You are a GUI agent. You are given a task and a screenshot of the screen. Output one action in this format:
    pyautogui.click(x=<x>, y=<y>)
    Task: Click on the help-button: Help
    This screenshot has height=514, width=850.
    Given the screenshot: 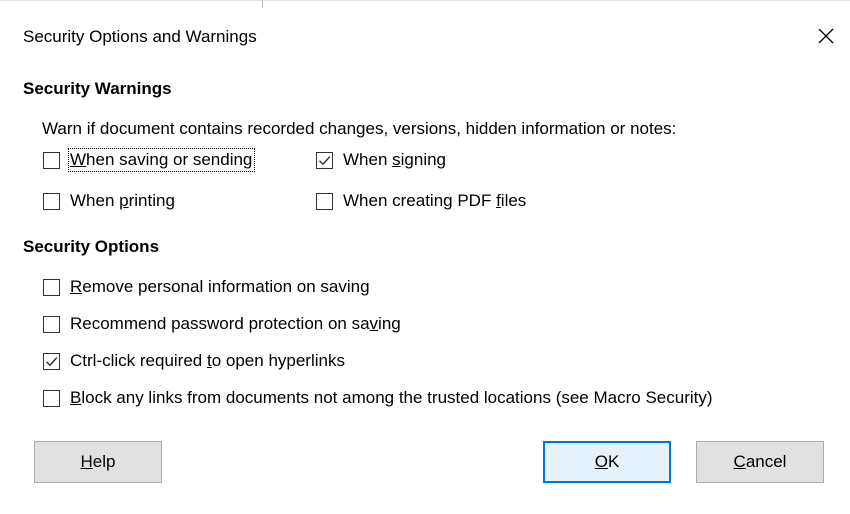 What is the action you would take?
    pyautogui.click(x=98, y=462)
    